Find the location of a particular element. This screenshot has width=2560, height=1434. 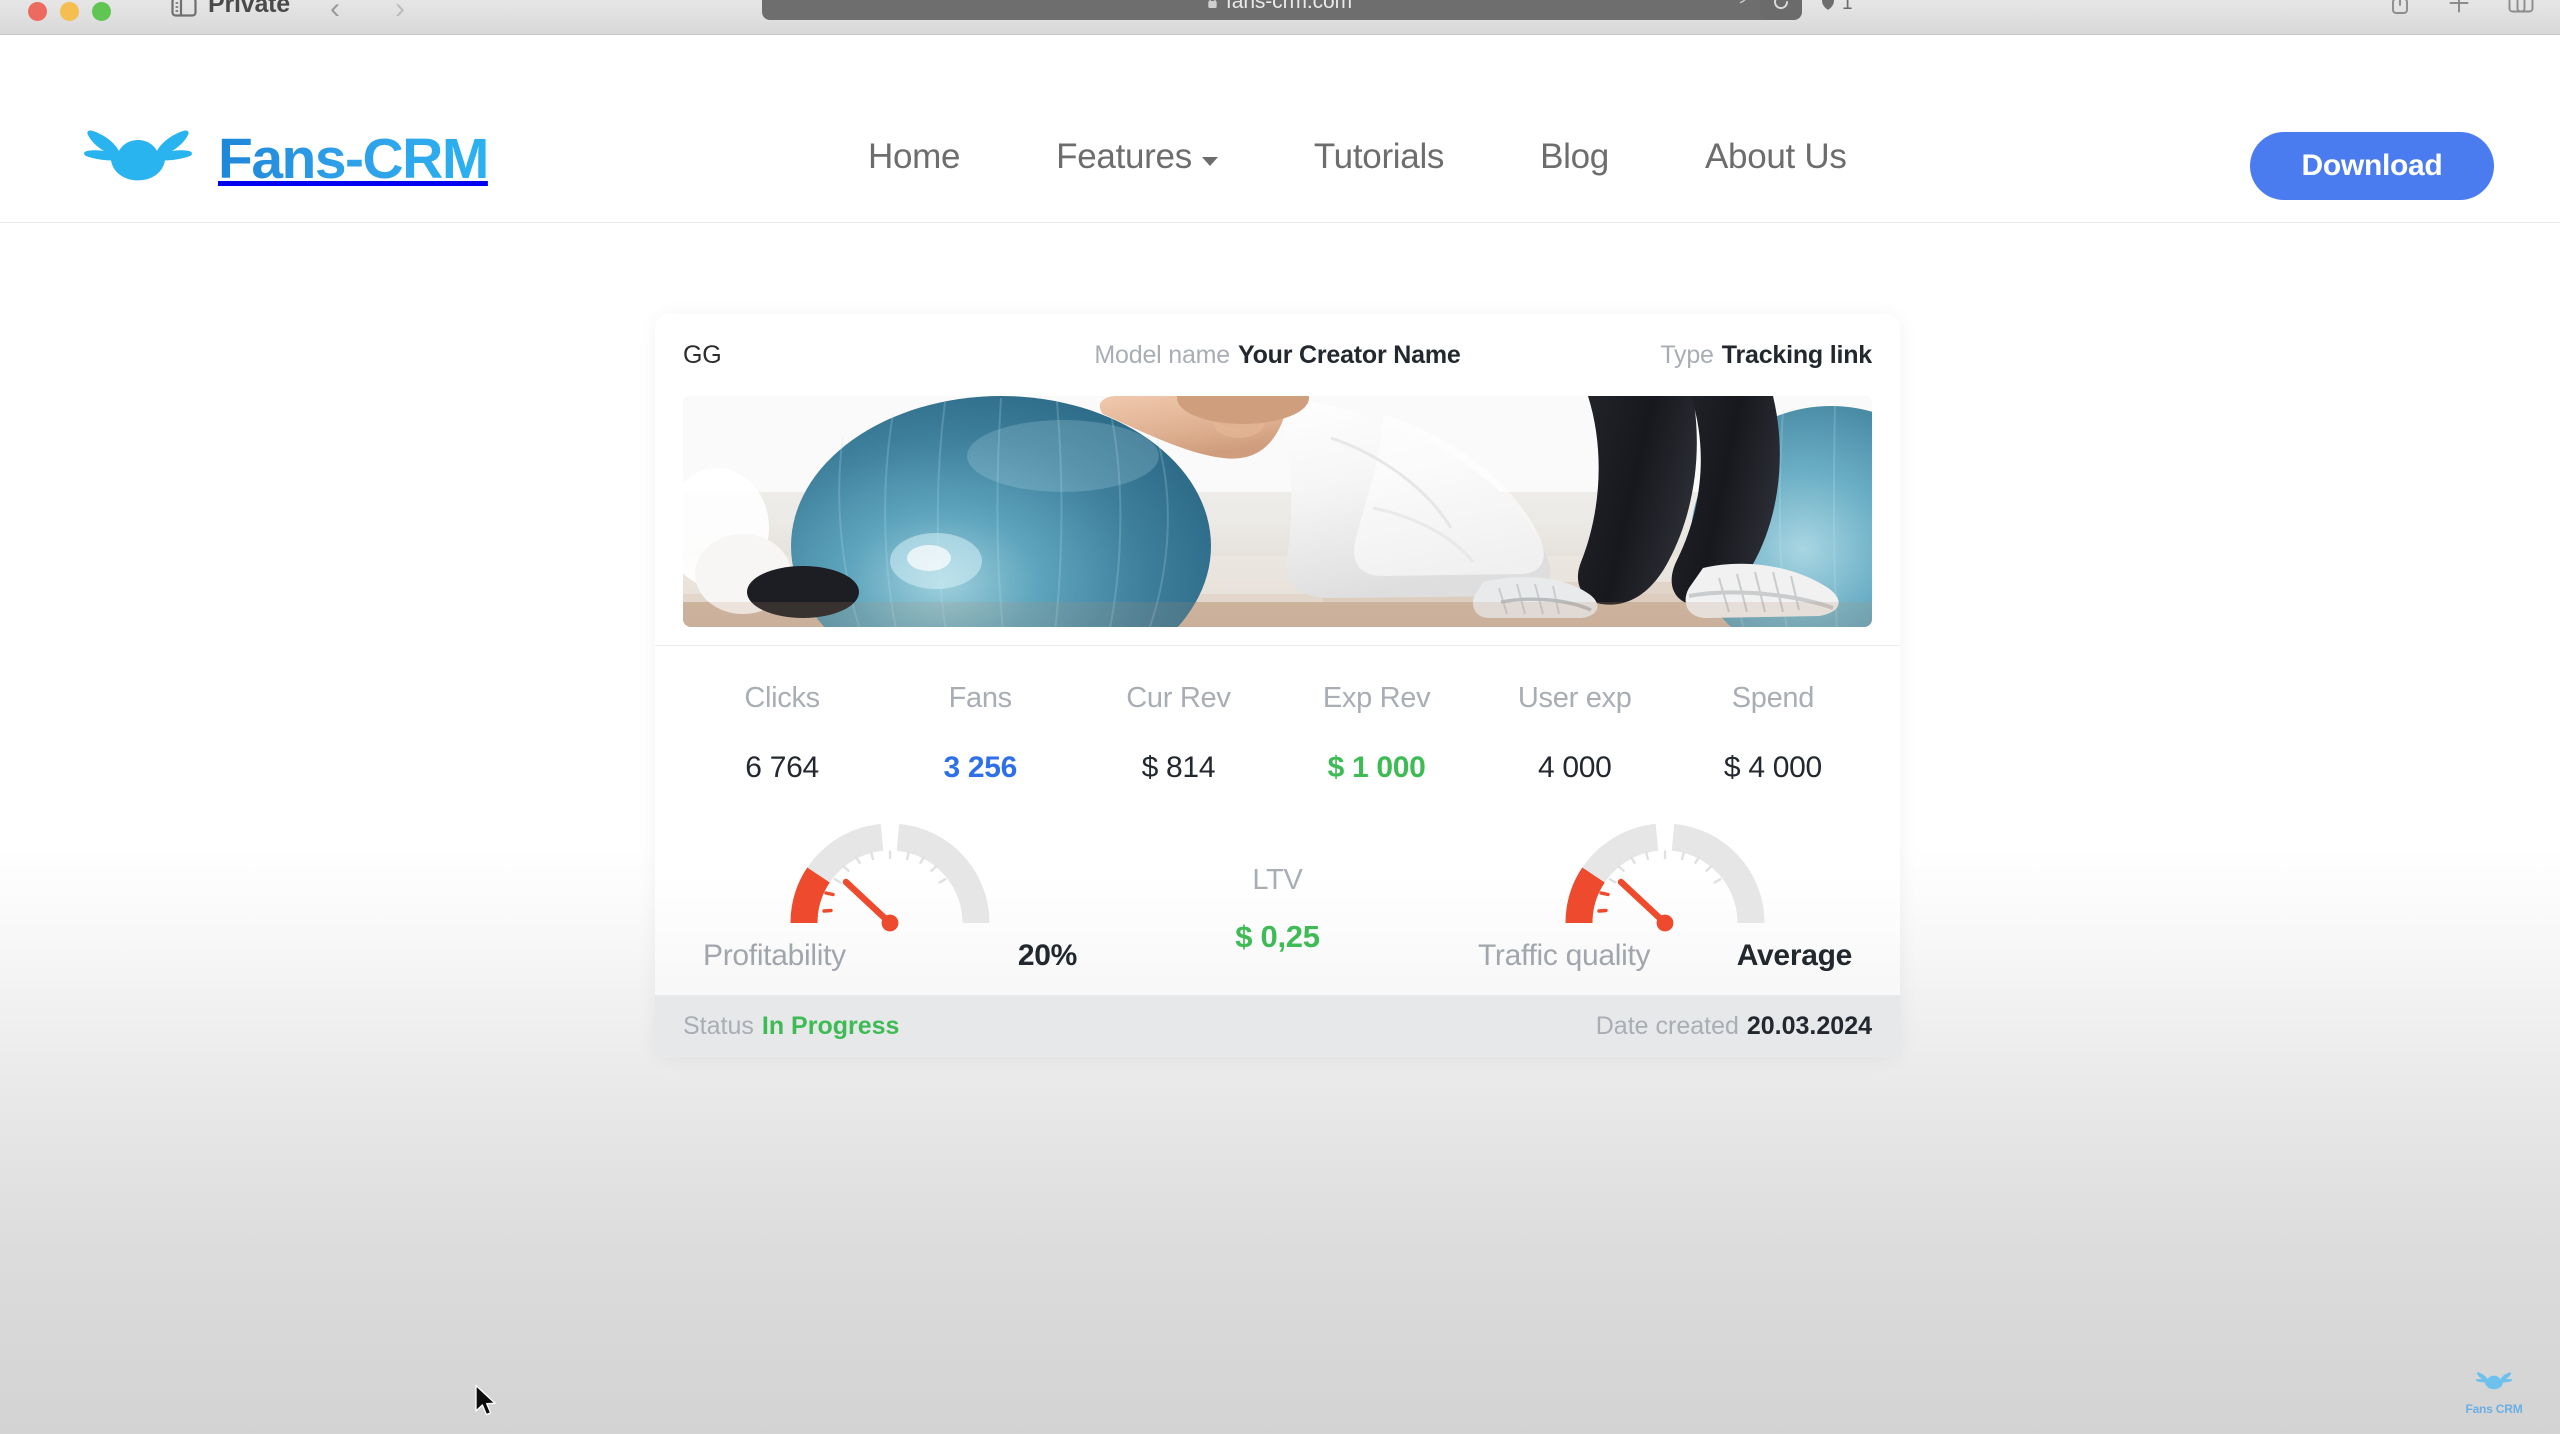

nav-item-blog: Blog is located at coordinates (1574, 157).